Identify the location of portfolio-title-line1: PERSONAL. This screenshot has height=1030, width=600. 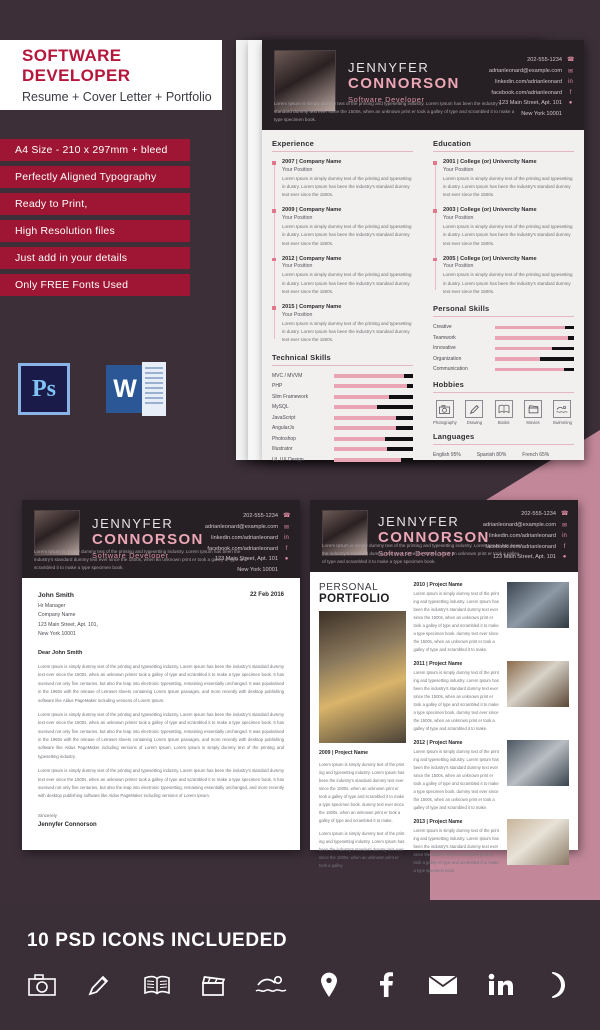
(349, 587).